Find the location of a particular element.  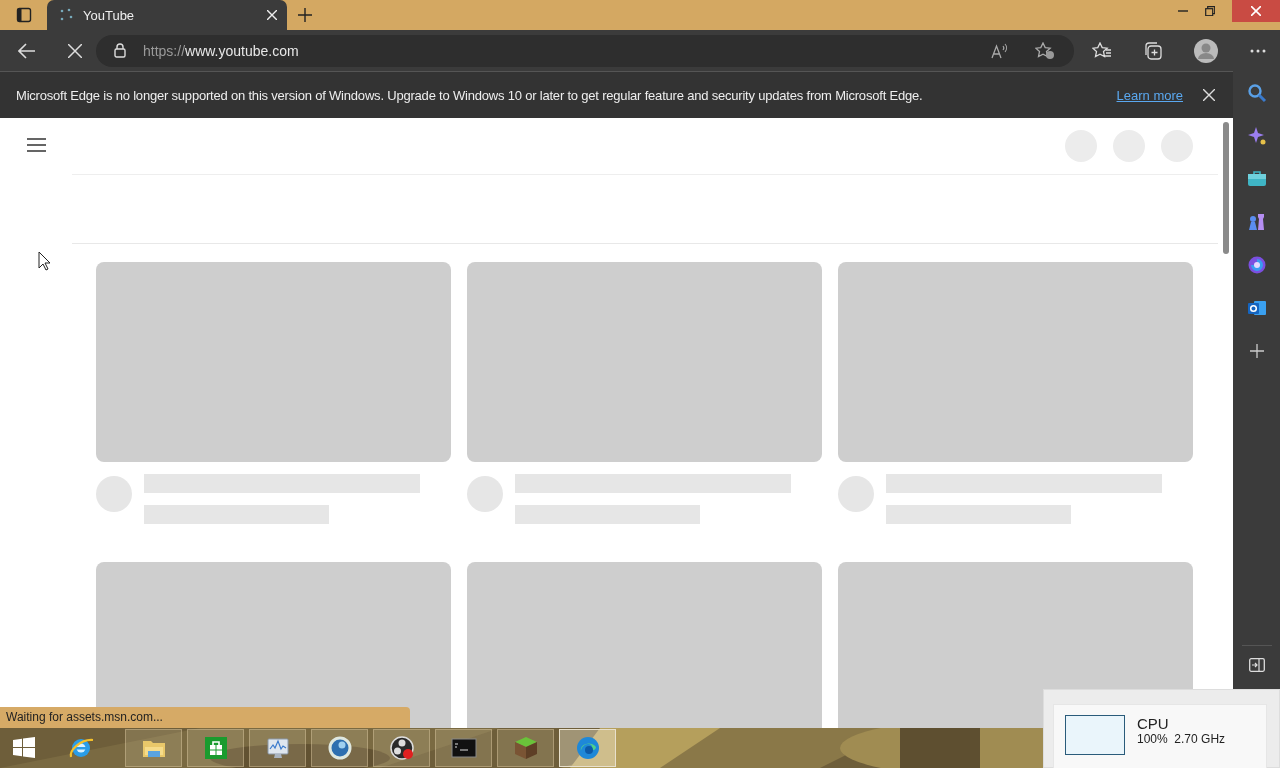

url-scheme: https:// is located at coordinates (164, 50).